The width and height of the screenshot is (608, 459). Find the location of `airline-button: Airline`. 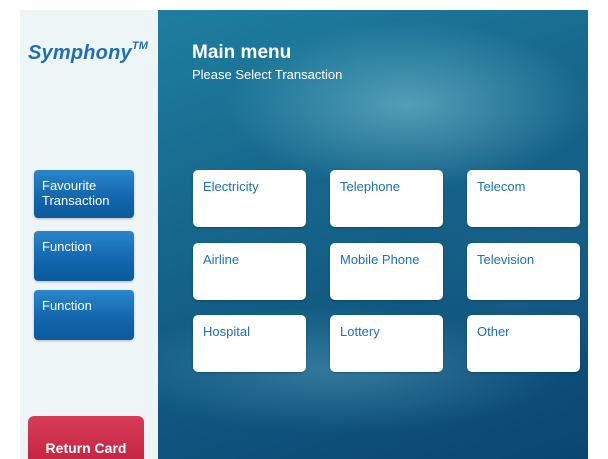

airline-button: Airline is located at coordinates (249, 271).